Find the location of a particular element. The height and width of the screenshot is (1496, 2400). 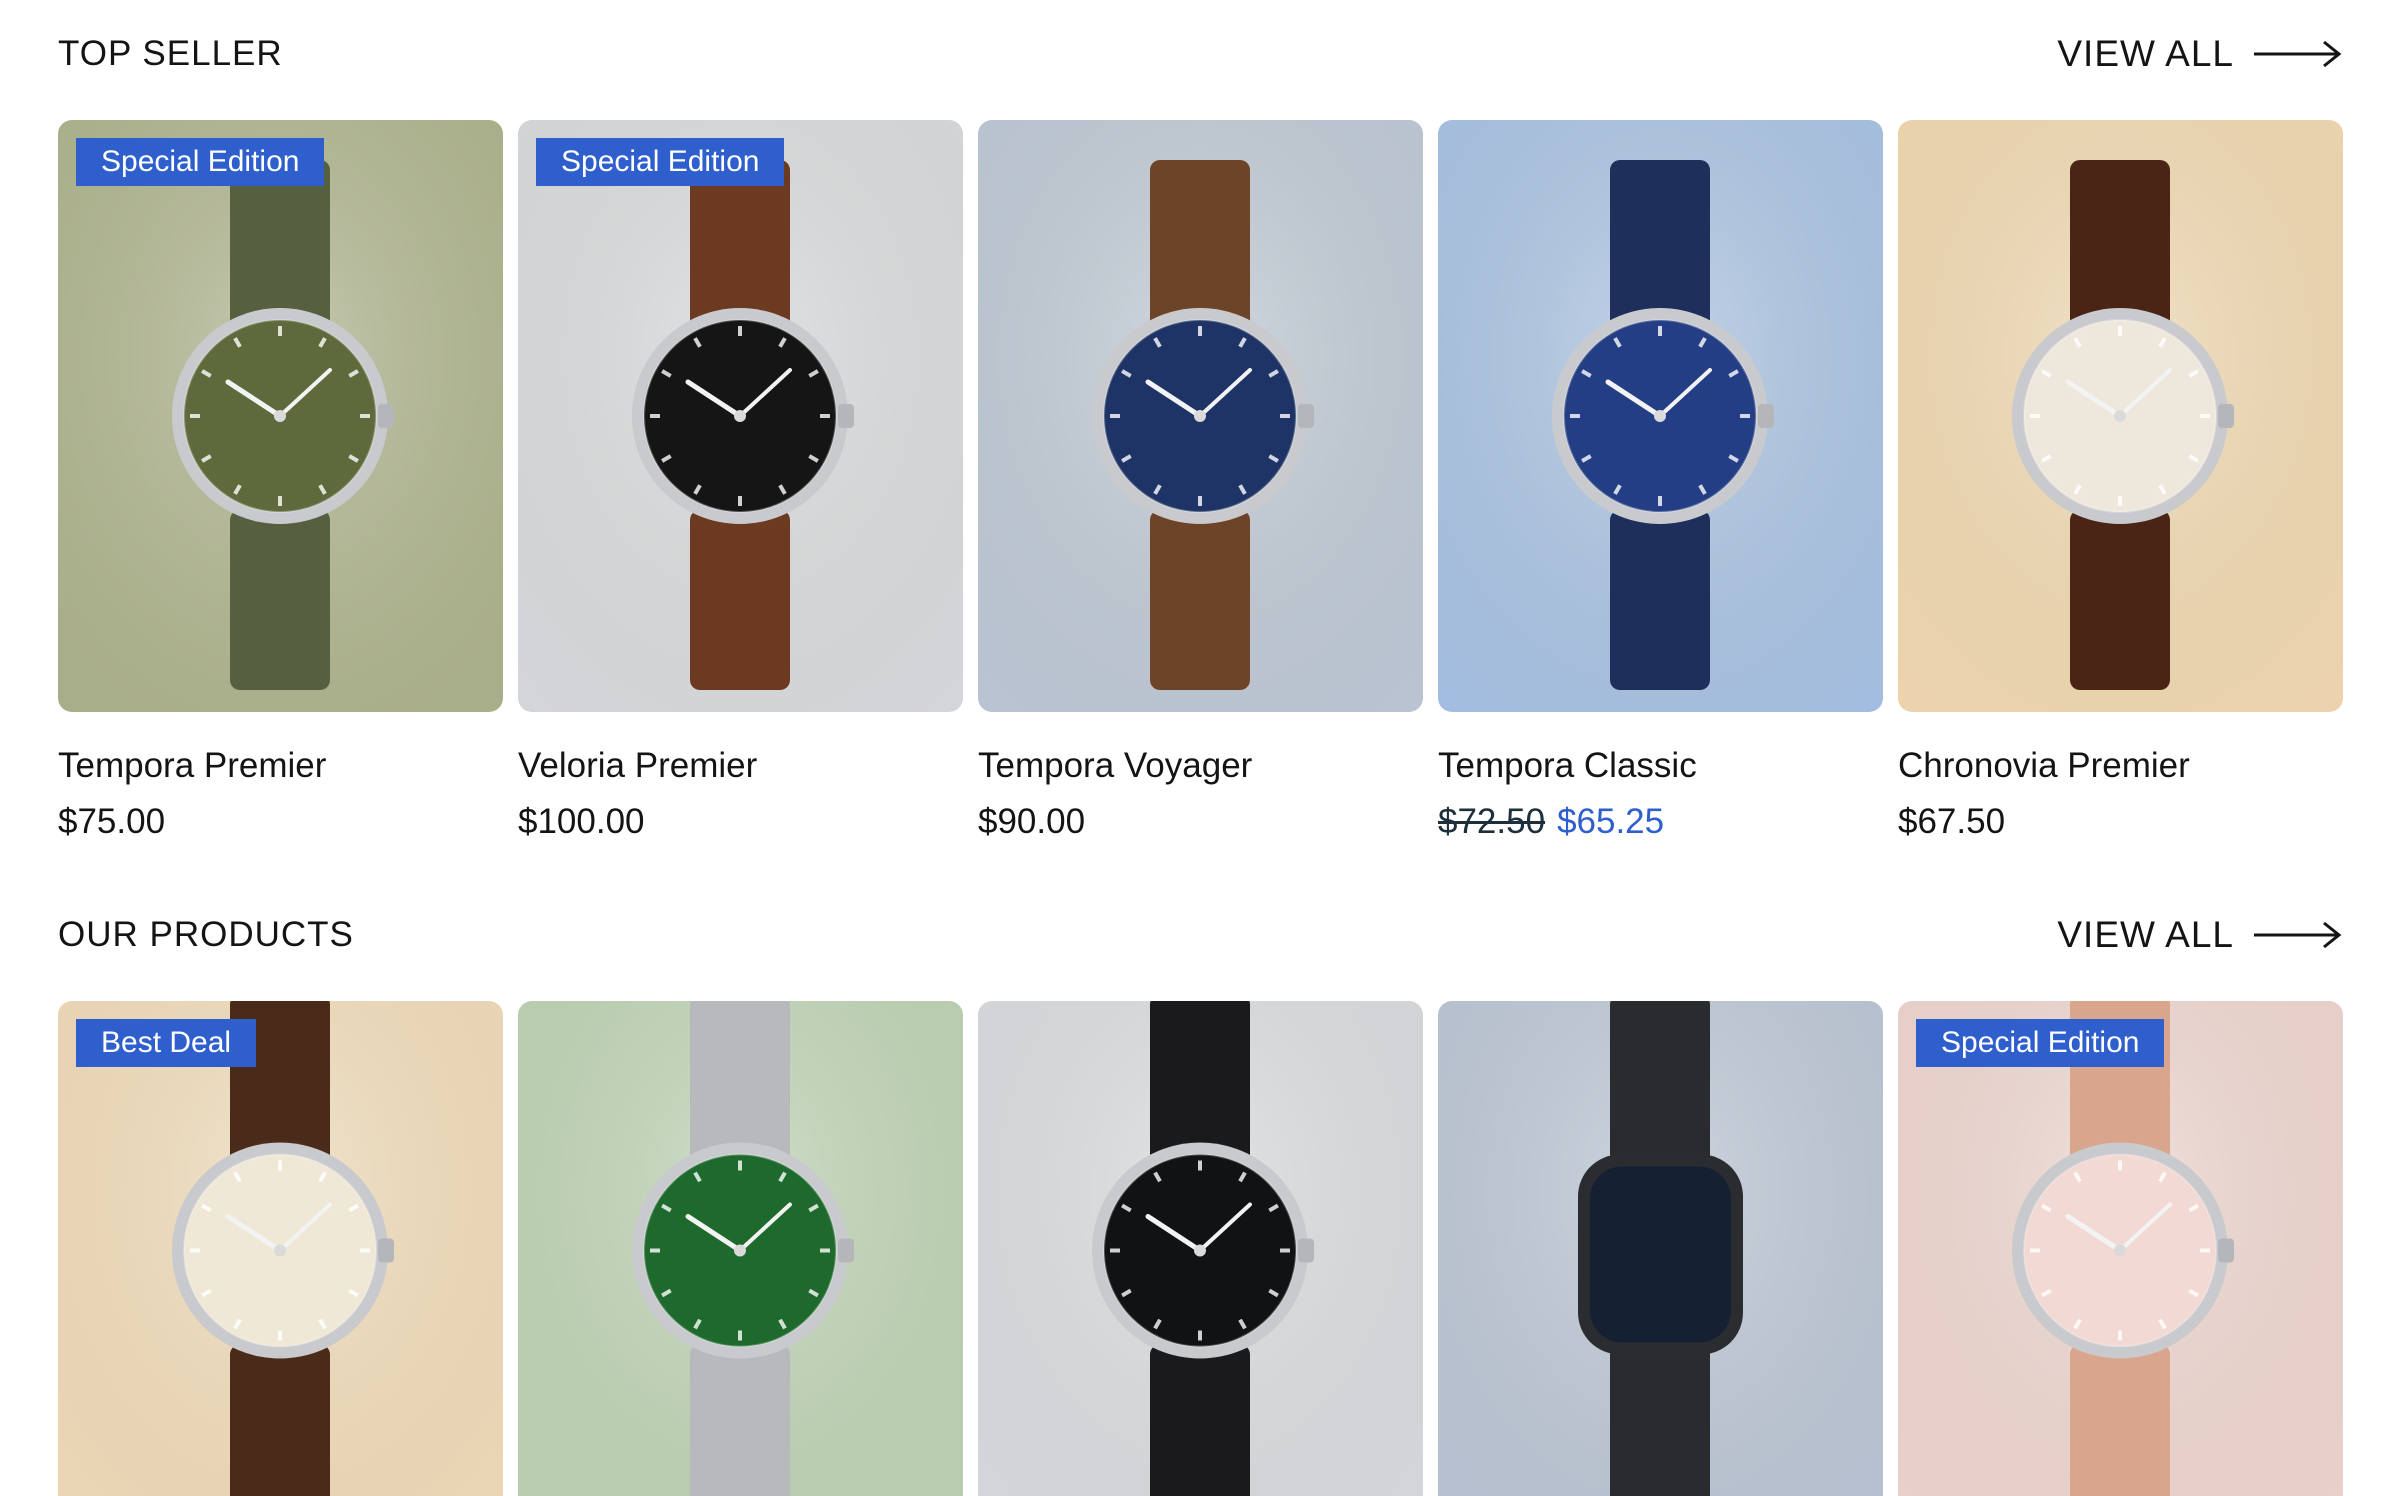

product-card: Best Deal is located at coordinates (280, 1248).